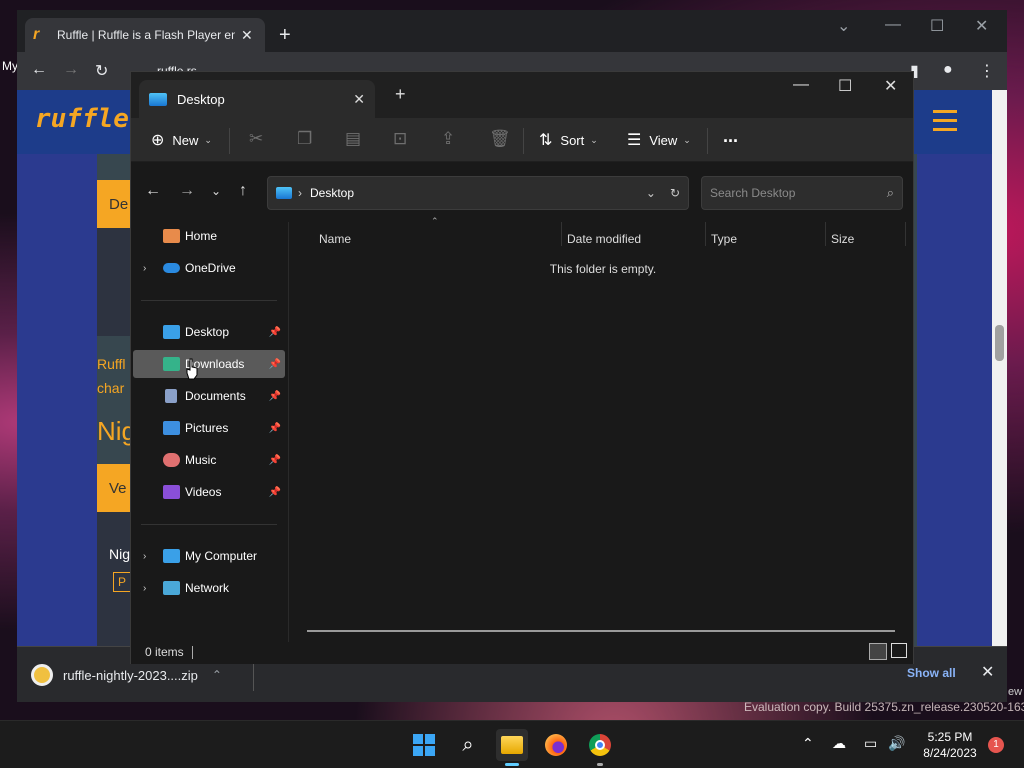  Describe the element at coordinates (111, 388) in the screenshot. I see `page-text: char` at that location.